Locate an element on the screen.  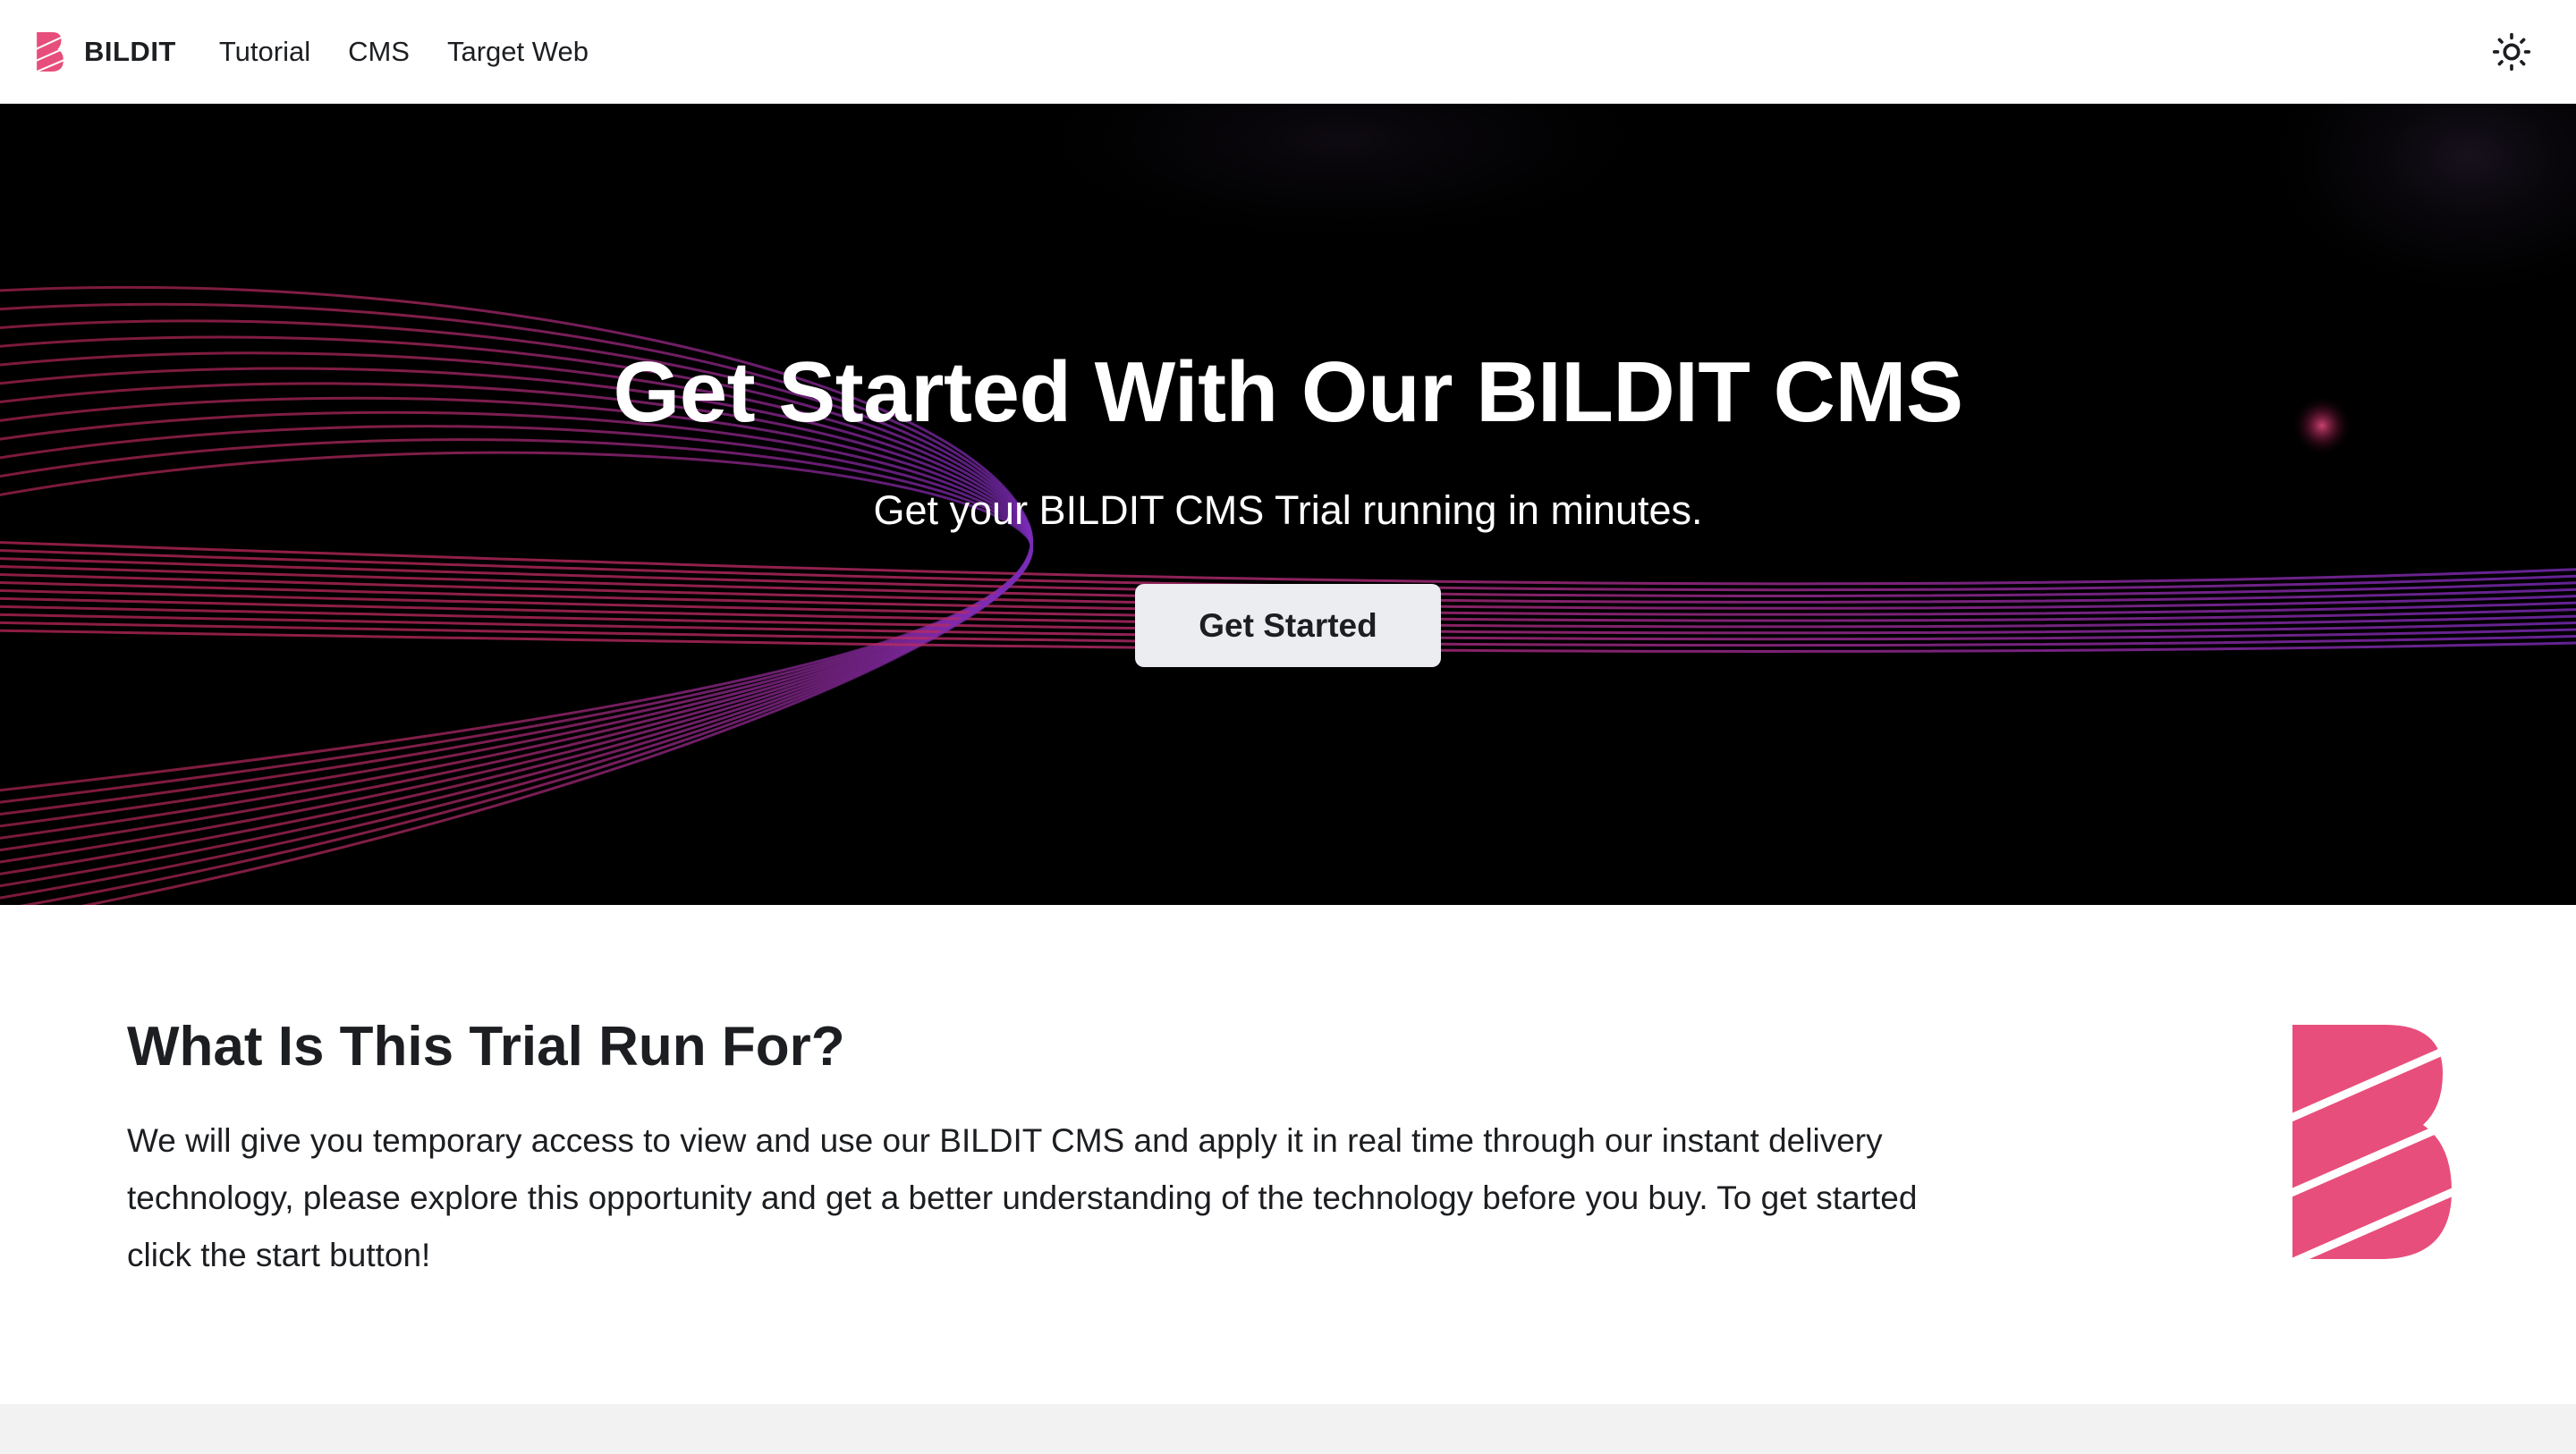
nav-link-target-web: Target Web is located at coordinates (518, 52).